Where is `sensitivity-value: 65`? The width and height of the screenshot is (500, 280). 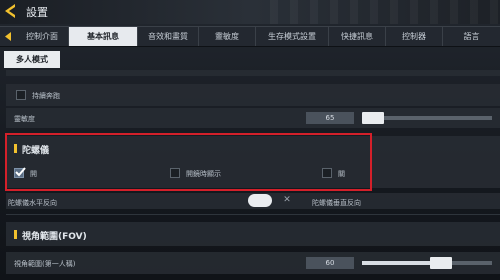
sensitivity-value: 65 is located at coordinates (330, 118).